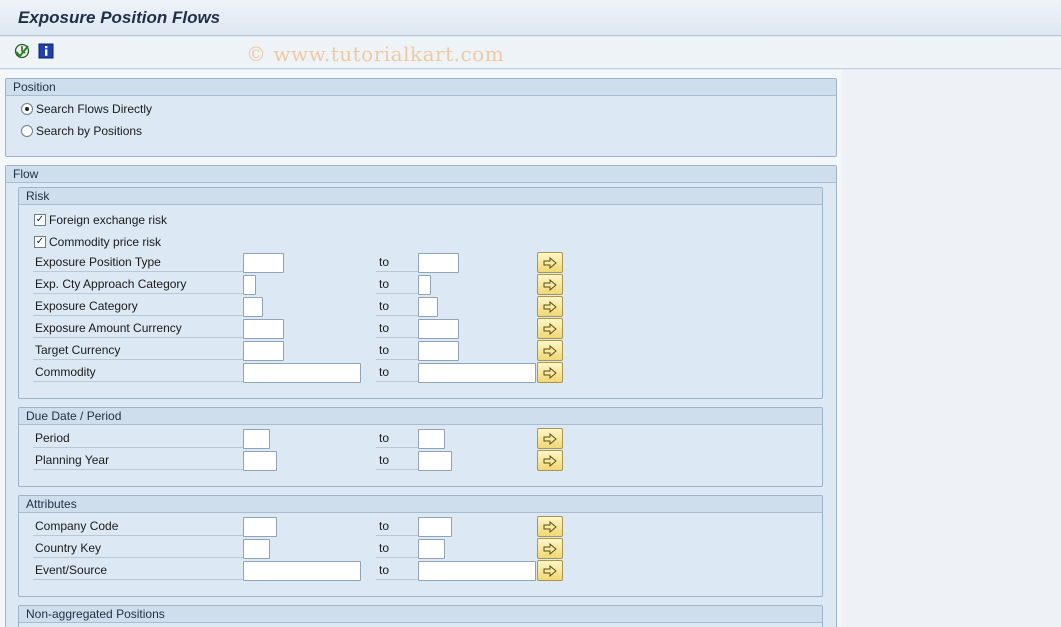  Describe the element at coordinates (89, 131) in the screenshot. I see `radio-label: Search by Positions` at that location.